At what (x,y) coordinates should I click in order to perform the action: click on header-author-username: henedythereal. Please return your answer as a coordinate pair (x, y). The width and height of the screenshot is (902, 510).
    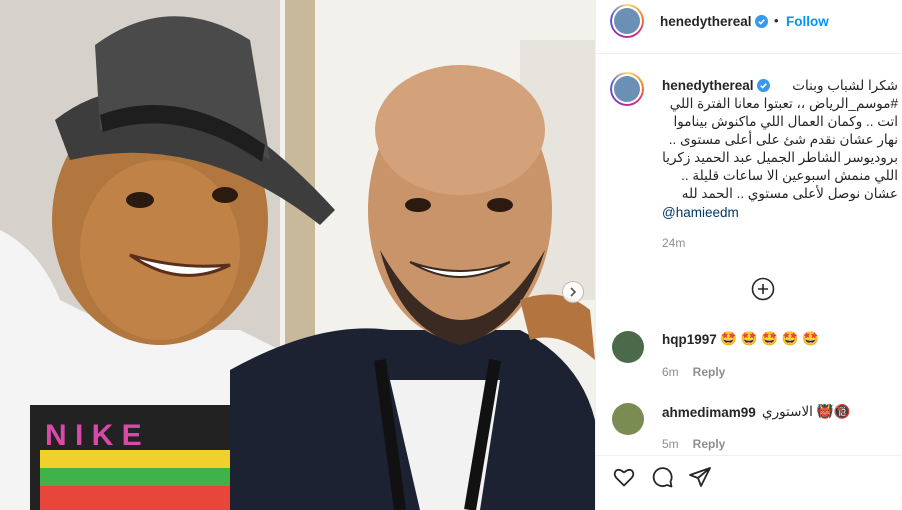
    Looking at the image, I should click on (714, 21).